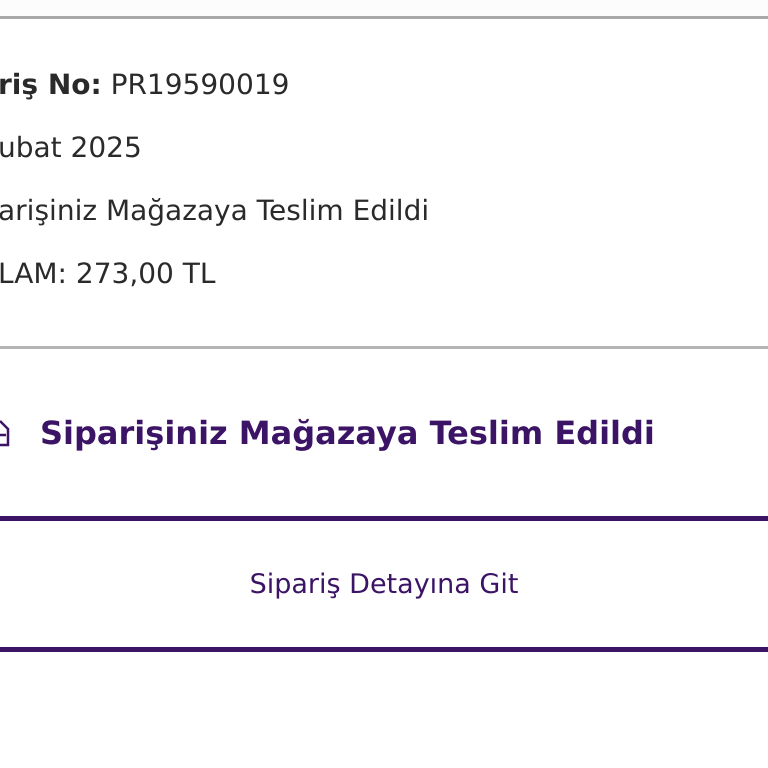 Image resolution: width=768 pixels, height=768 pixels. I want to click on status-title: Siparişiniz Mağazaya Teslim Edildi, so click(347, 433).